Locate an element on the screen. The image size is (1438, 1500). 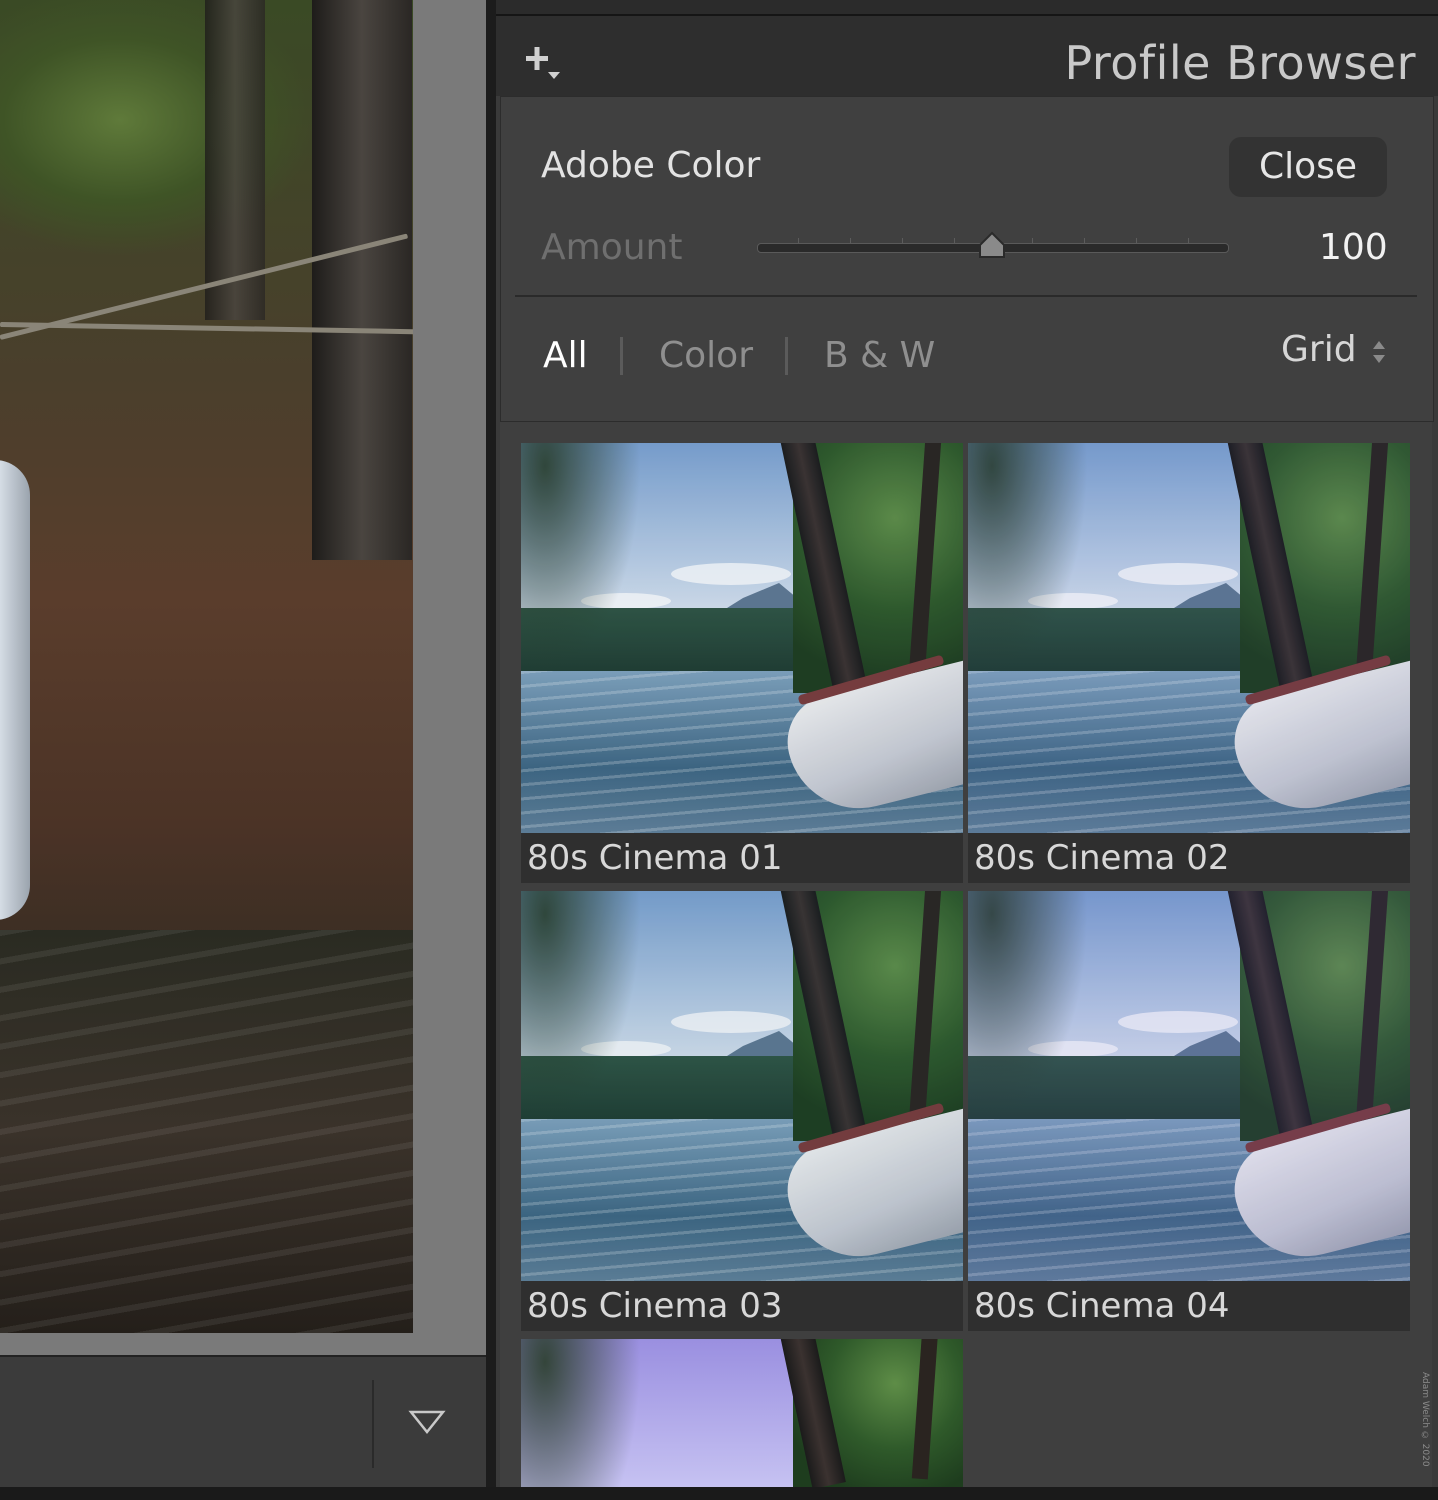
toolbar-divider is located at coordinates (373, 1424).